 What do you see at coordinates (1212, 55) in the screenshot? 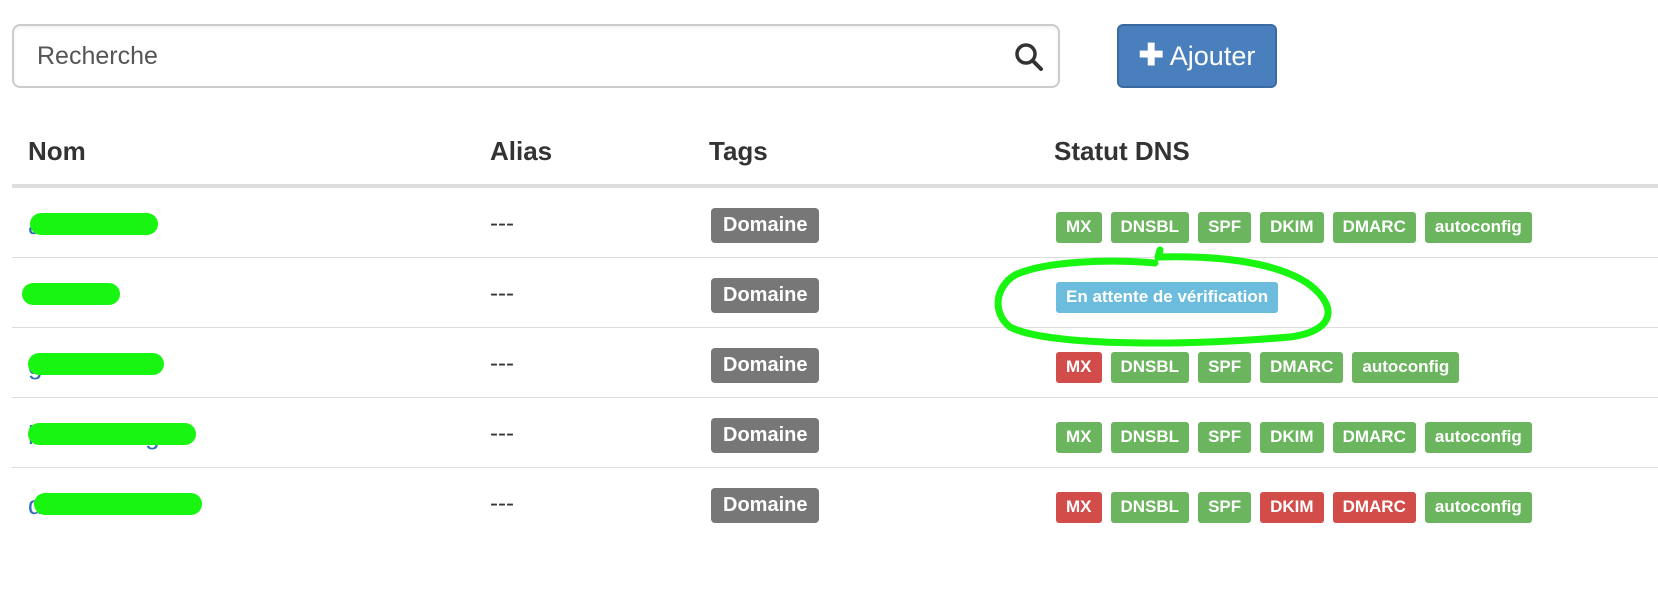
I see `add-button-label: Ajouter` at bounding box center [1212, 55].